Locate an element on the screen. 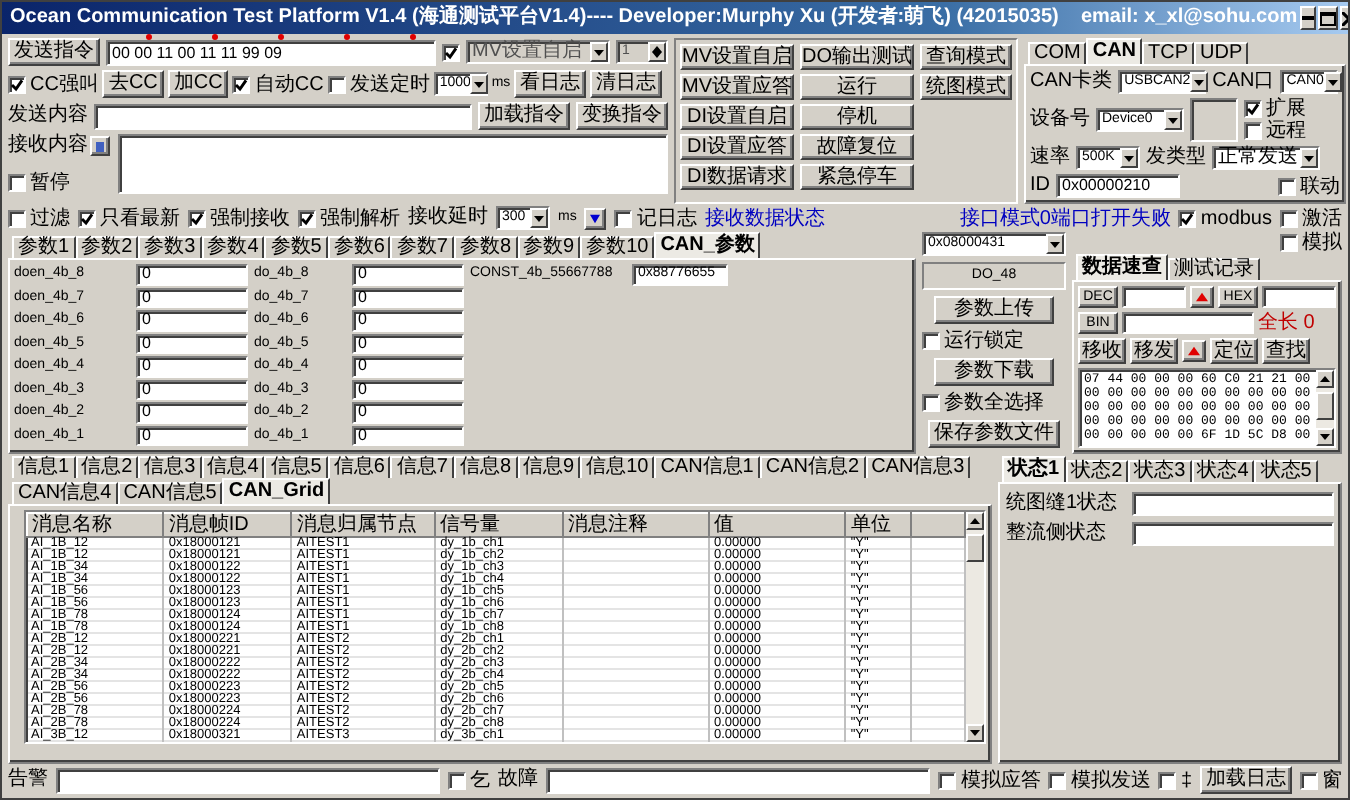  button: DI数据请求 is located at coordinates (737, 177).